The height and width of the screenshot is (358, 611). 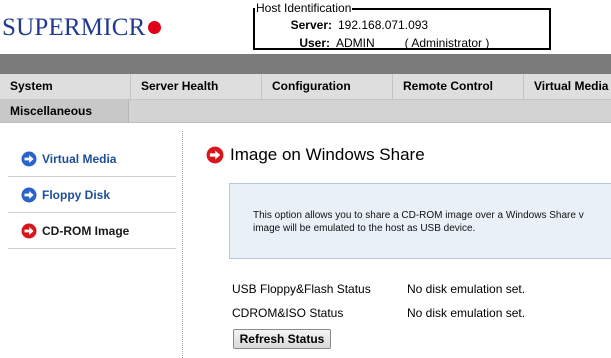 I want to click on supermicro-logo: SUPERMICR, so click(x=81, y=28).